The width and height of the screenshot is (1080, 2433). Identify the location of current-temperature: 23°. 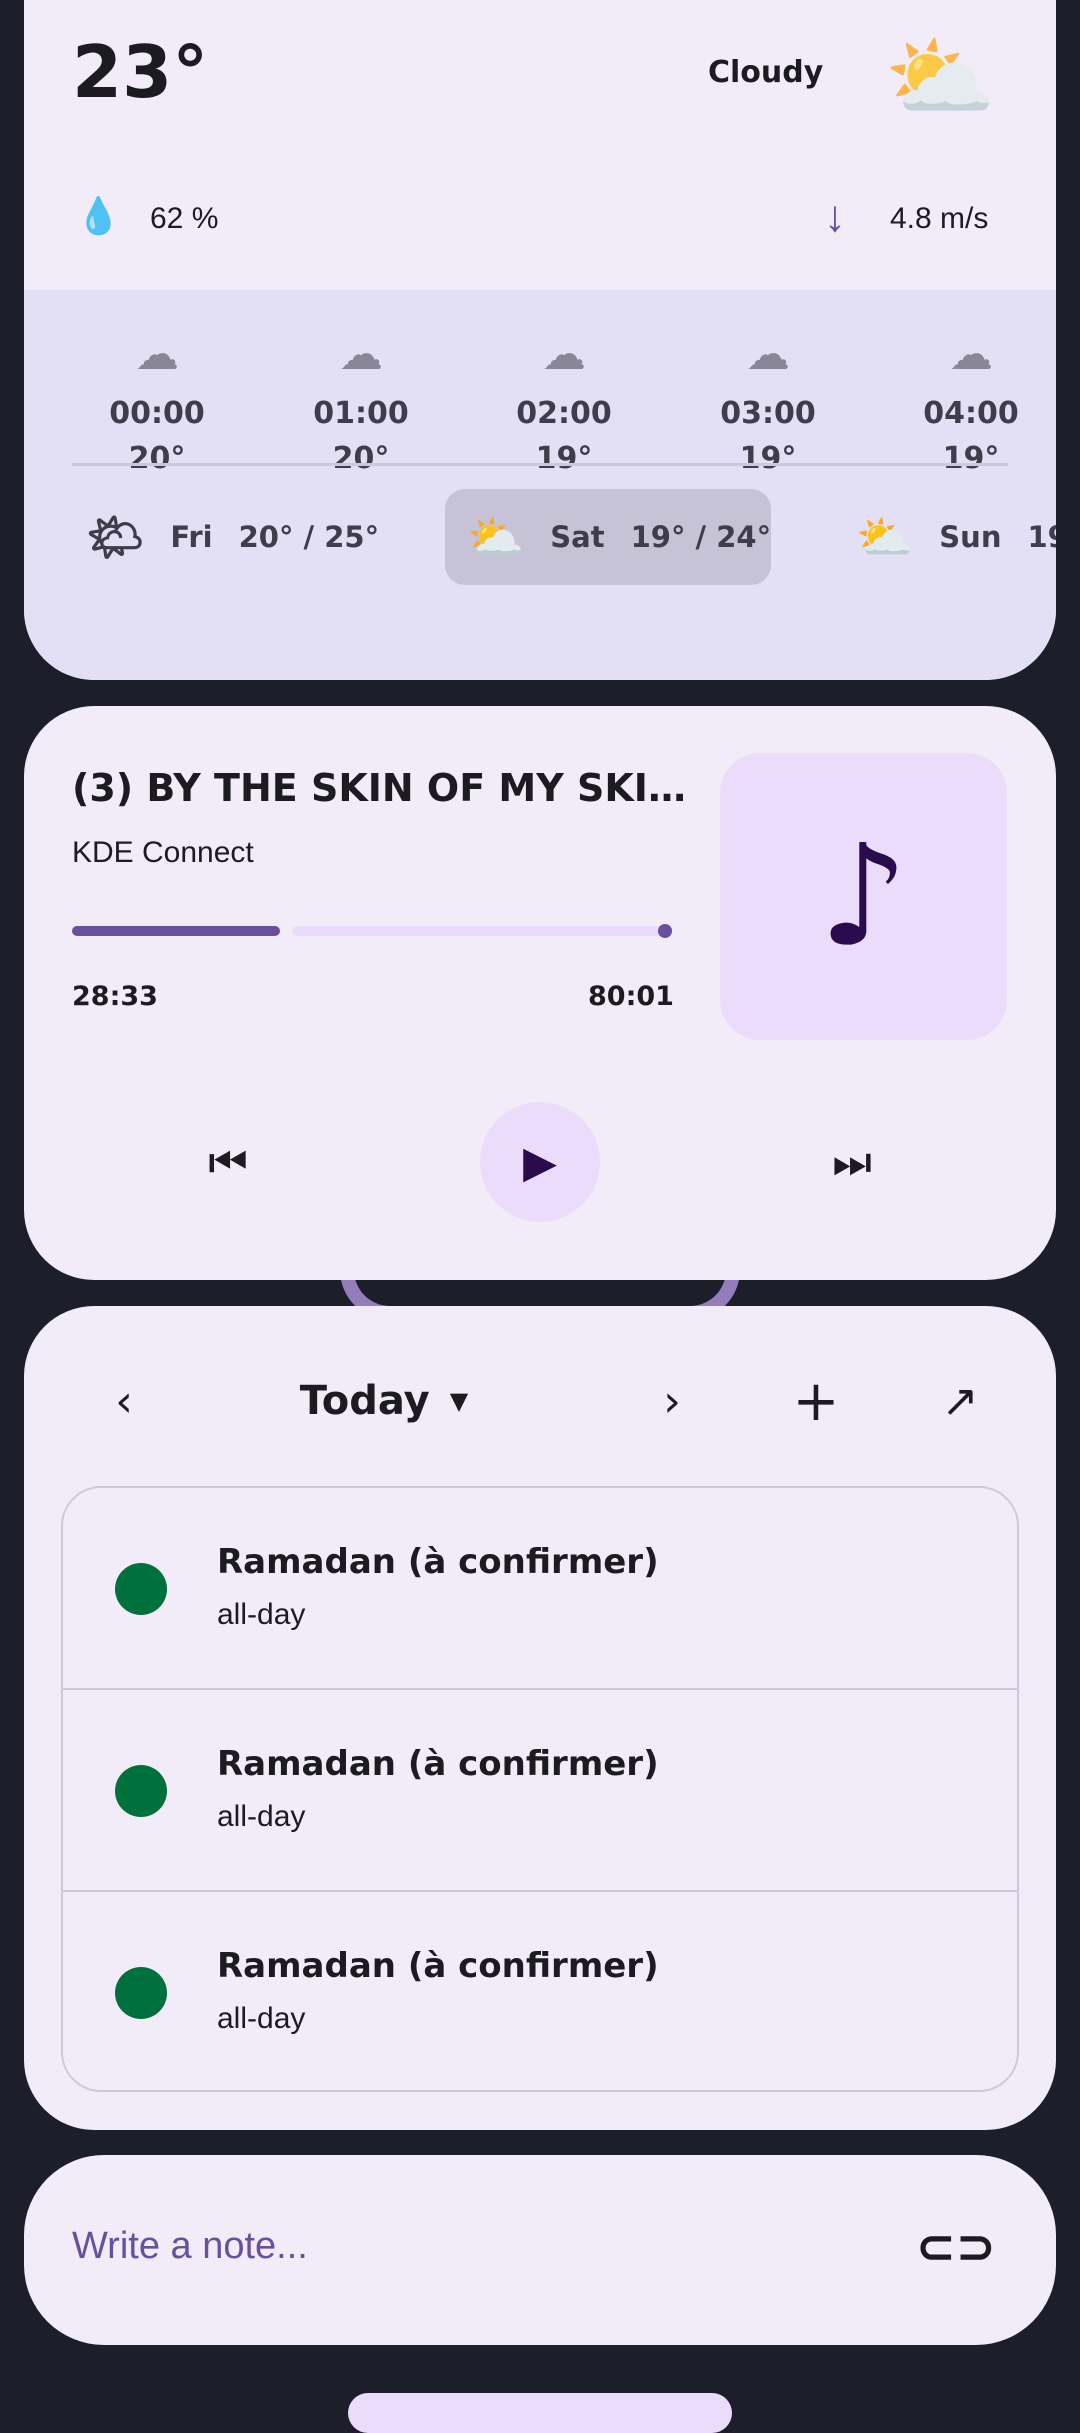
(140, 72).